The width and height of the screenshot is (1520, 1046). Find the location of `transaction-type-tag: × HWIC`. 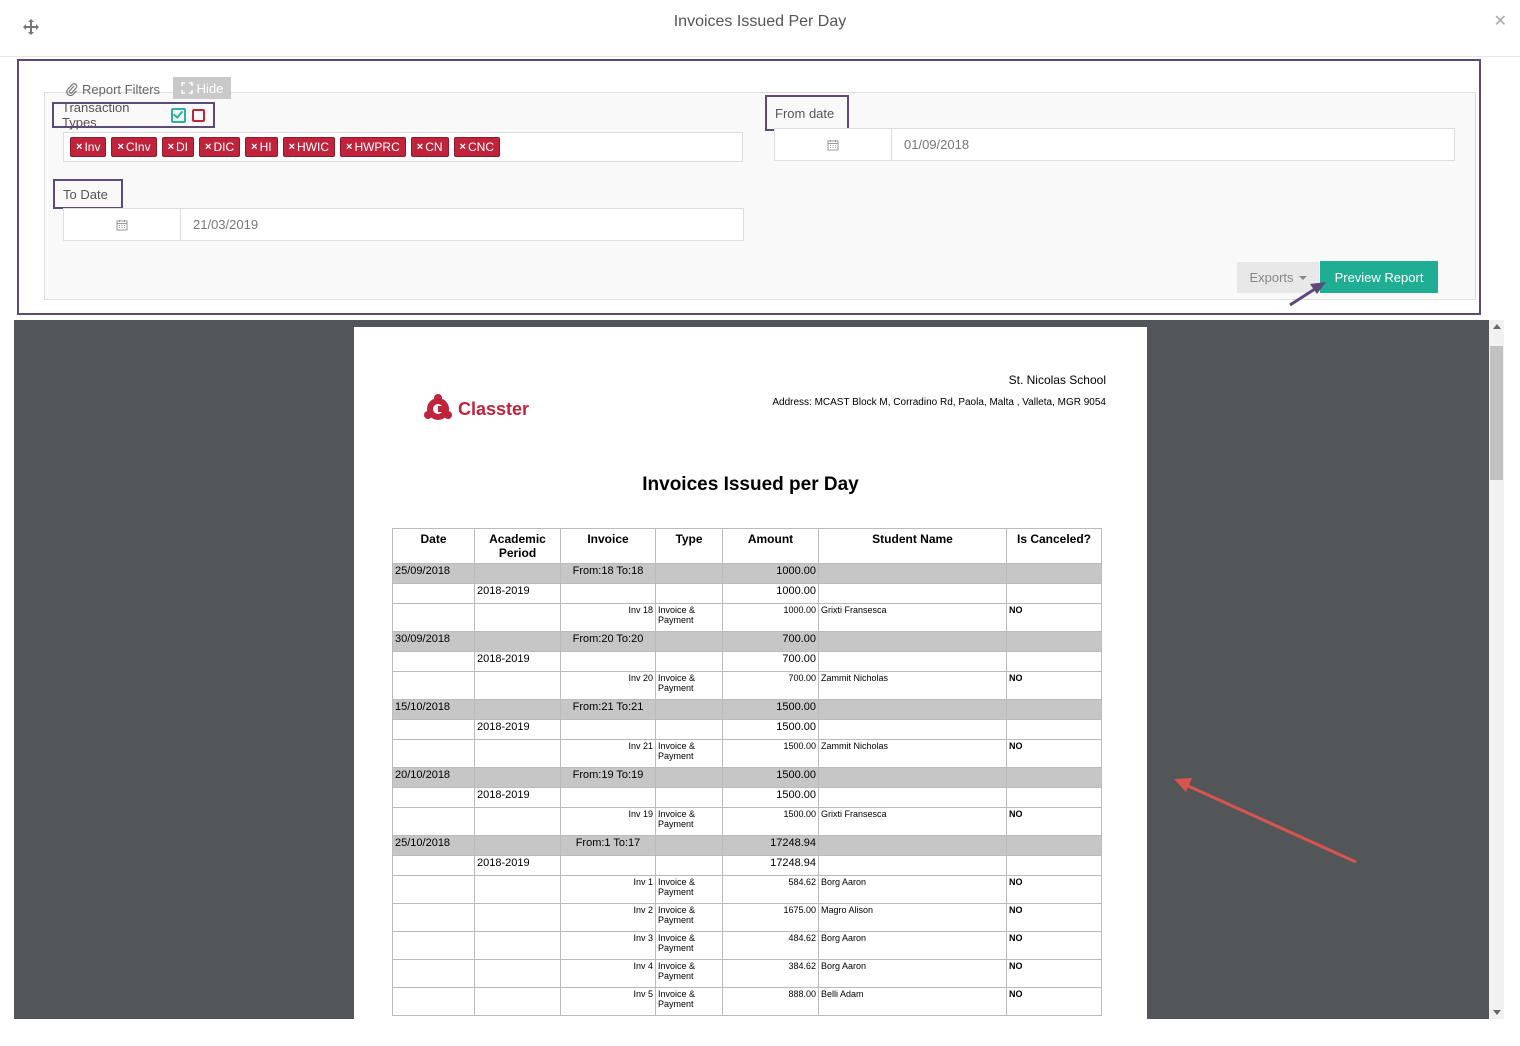

transaction-type-tag: × HWIC is located at coordinates (308, 147).